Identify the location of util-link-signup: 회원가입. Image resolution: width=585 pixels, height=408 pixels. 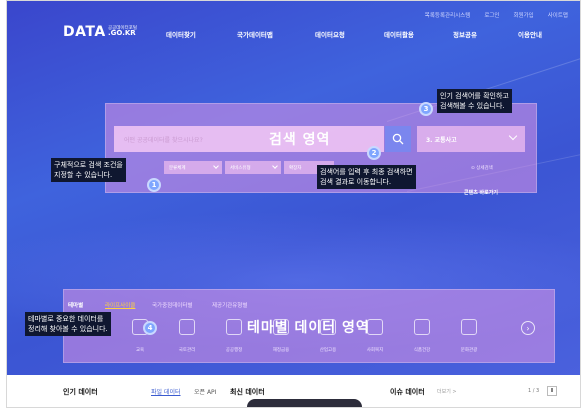
(524, 15).